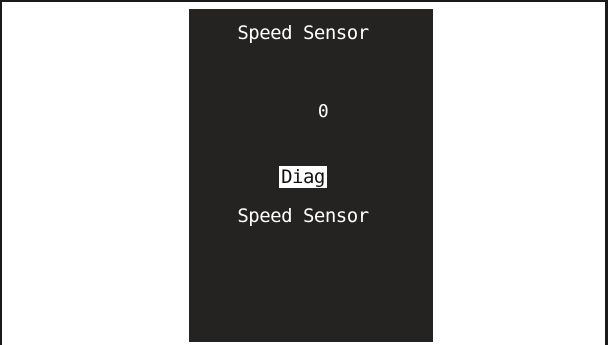 This screenshot has height=345, width=608. What do you see at coordinates (303, 216) in the screenshot?
I see `menu-item-description: Speed Sensor` at bounding box center [303, 216].